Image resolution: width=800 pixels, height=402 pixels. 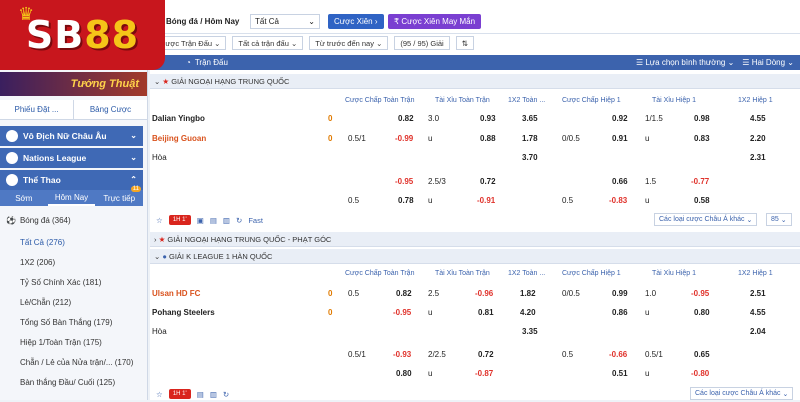 I want to click on lucky-icon: ₹, so click(x=397, y=21).